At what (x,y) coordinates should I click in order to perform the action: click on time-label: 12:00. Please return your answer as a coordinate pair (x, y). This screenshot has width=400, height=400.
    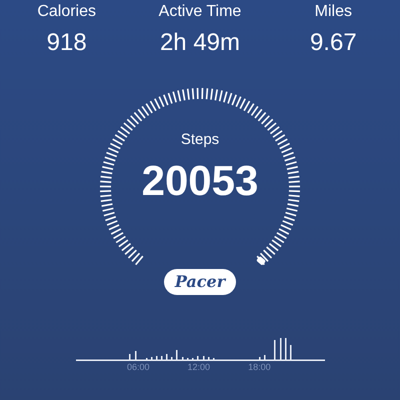
    Looking at the image, I should click on (199, 367).